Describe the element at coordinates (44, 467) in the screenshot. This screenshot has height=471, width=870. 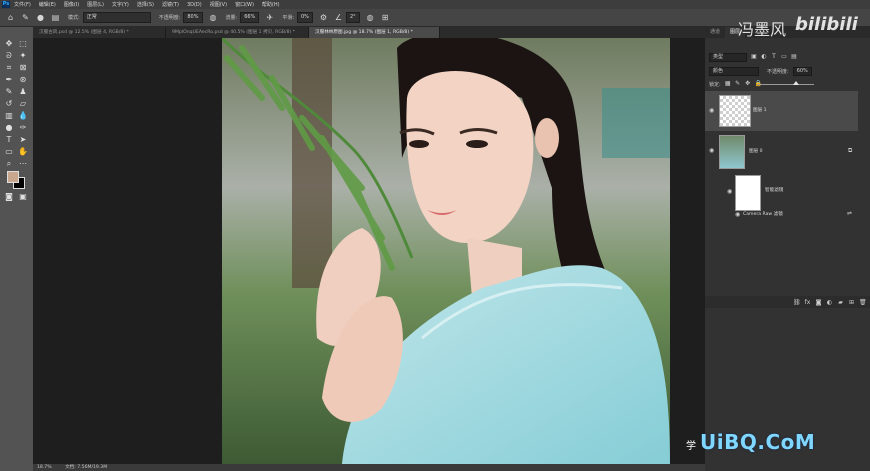
I see `zoom-level: 18.7%` at that location.